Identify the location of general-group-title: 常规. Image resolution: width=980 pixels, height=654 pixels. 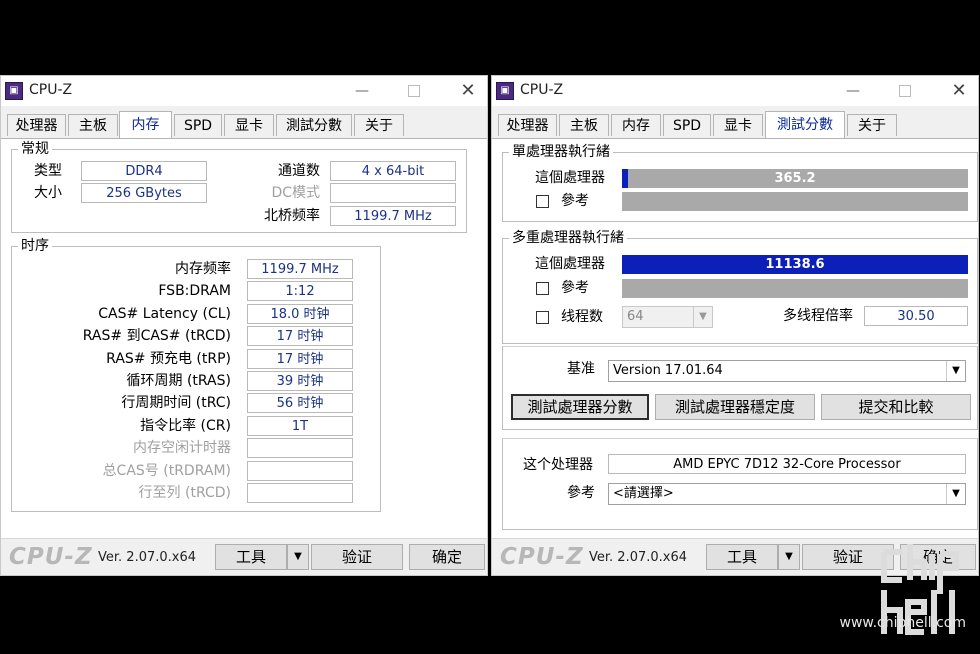
(35, 149).